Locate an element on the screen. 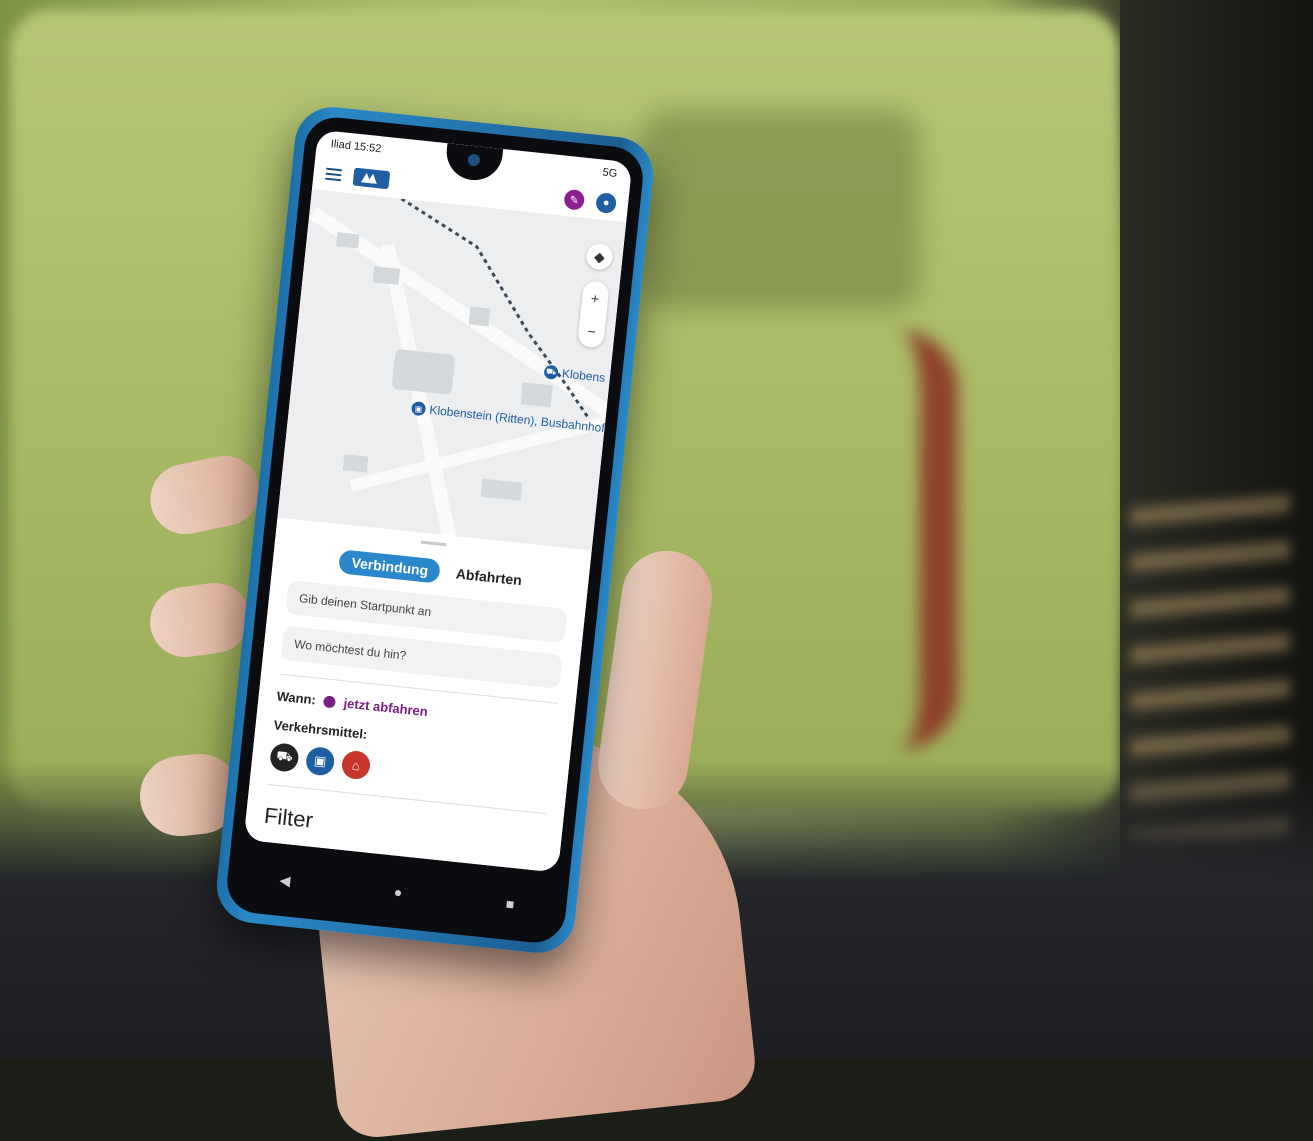  hamburger-menu-icon is located at coordinates (334, 174).